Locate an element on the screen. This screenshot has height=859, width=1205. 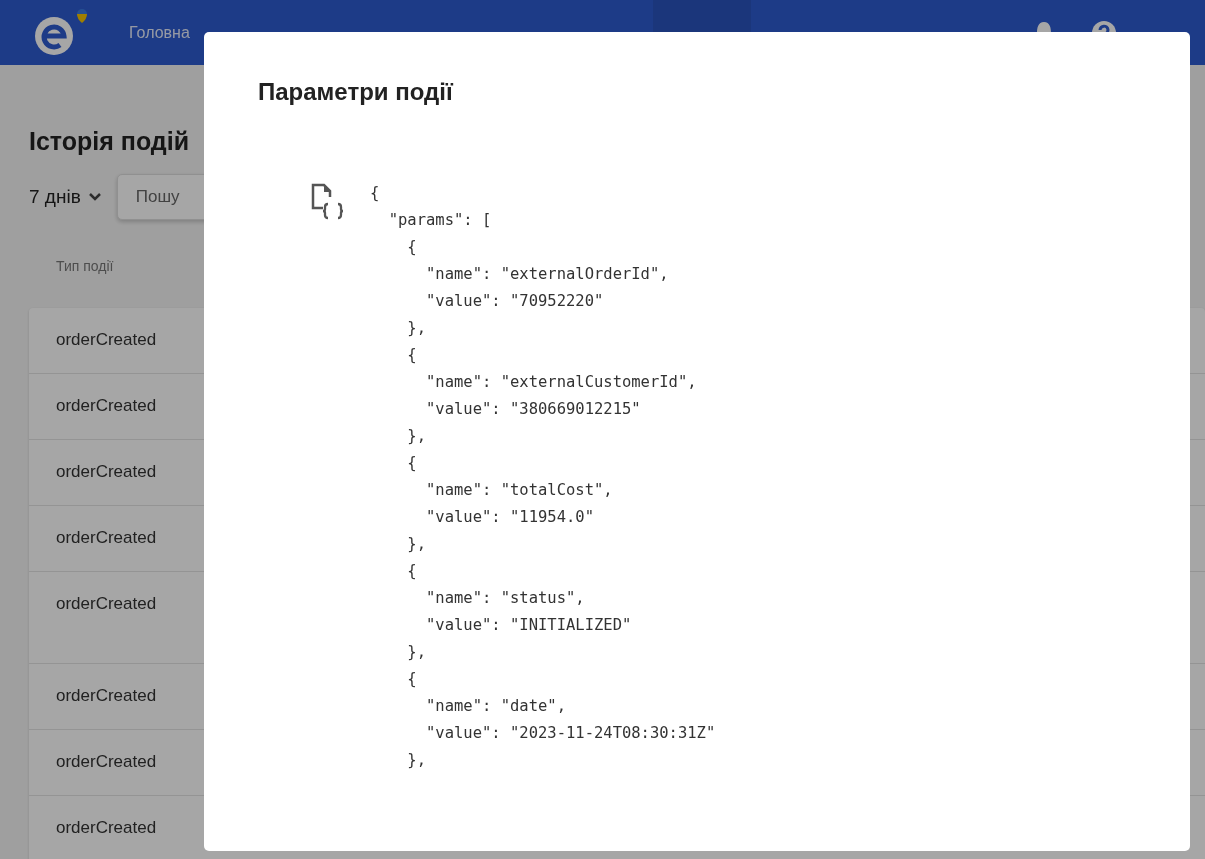
code-line: "name": "externalCustomerId", is located at coordinates (561, 382).